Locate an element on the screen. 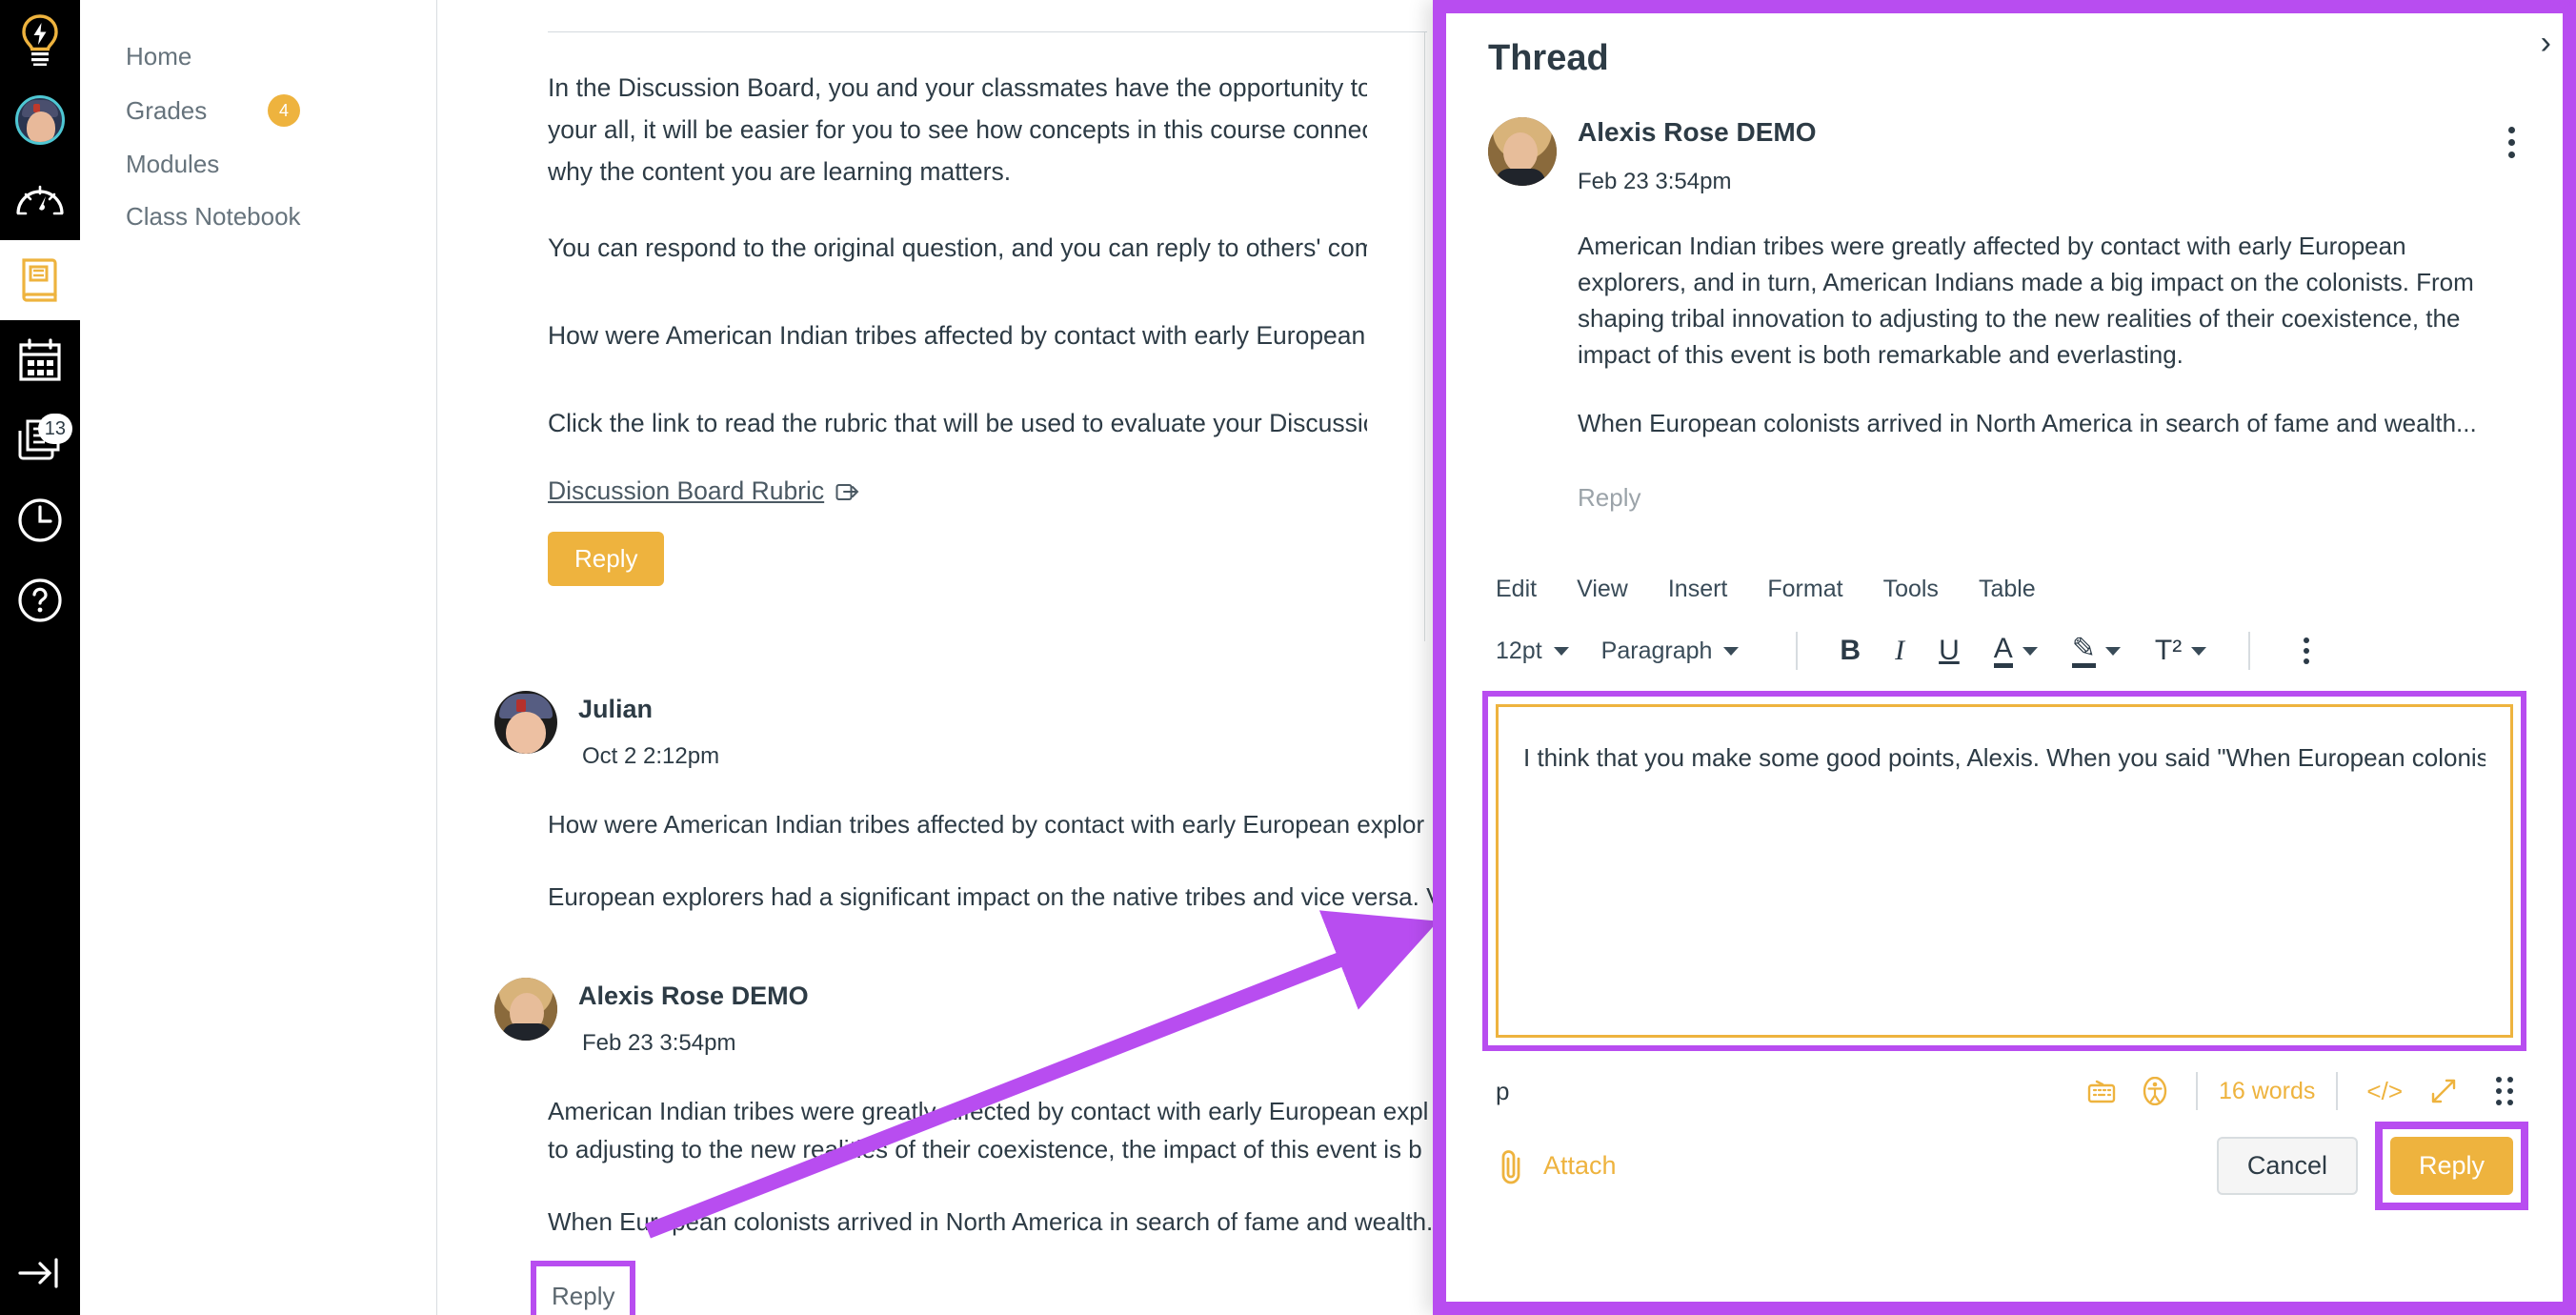  rce-menu-format: Format is located at coordinates (1805, 589).